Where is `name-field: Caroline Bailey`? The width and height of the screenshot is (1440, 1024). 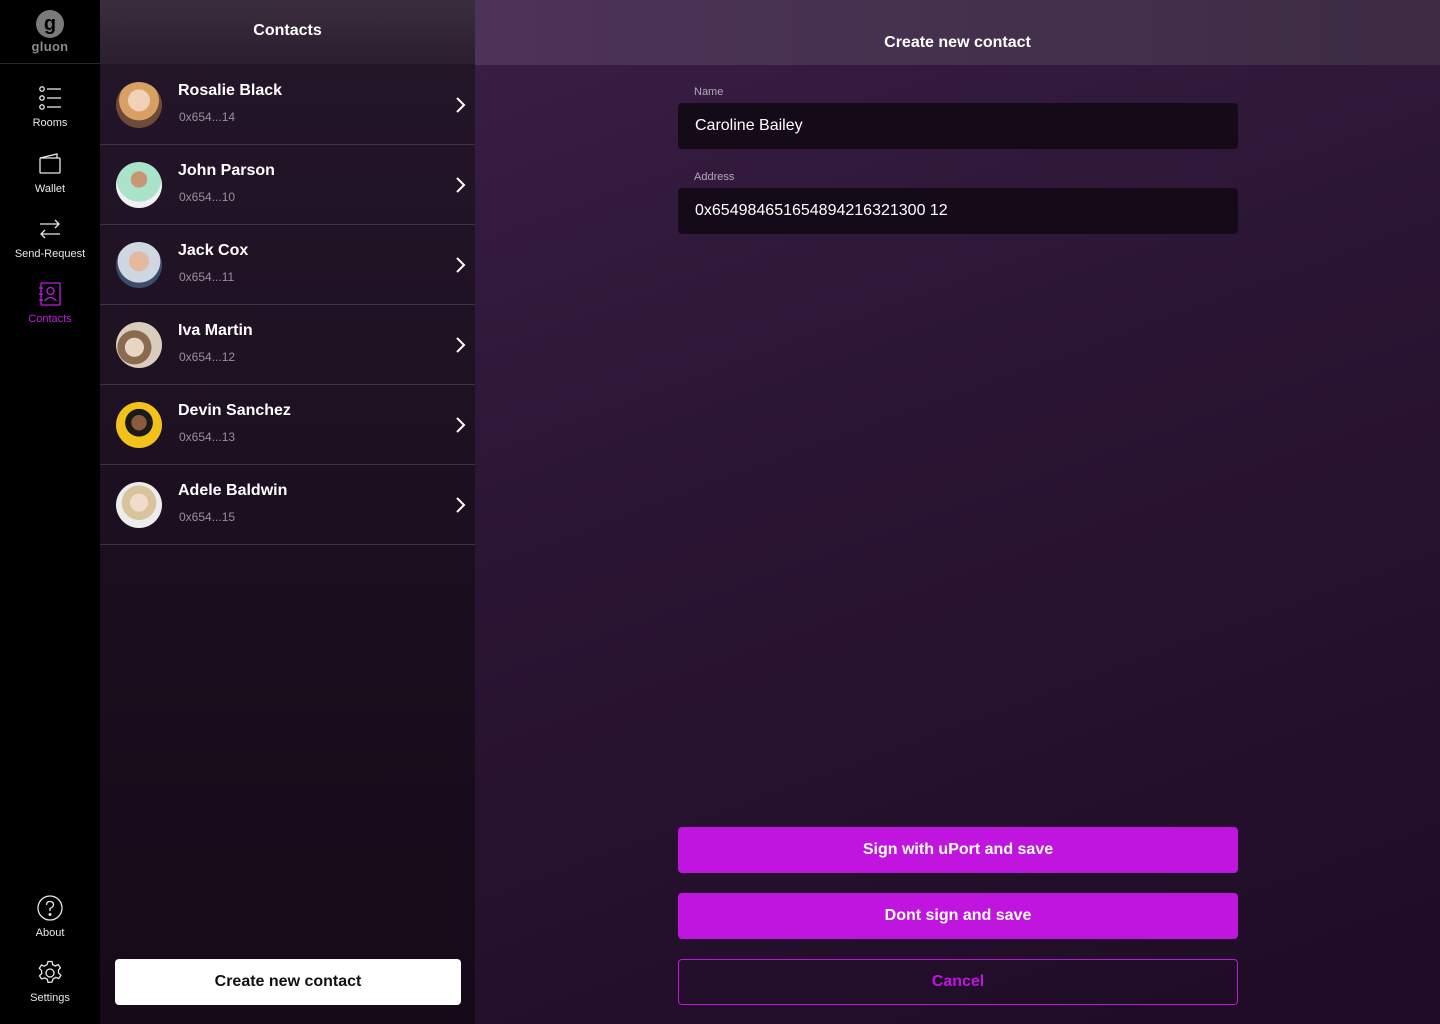
name-field: Caroline Bailey is located at coordinates (958, 126).